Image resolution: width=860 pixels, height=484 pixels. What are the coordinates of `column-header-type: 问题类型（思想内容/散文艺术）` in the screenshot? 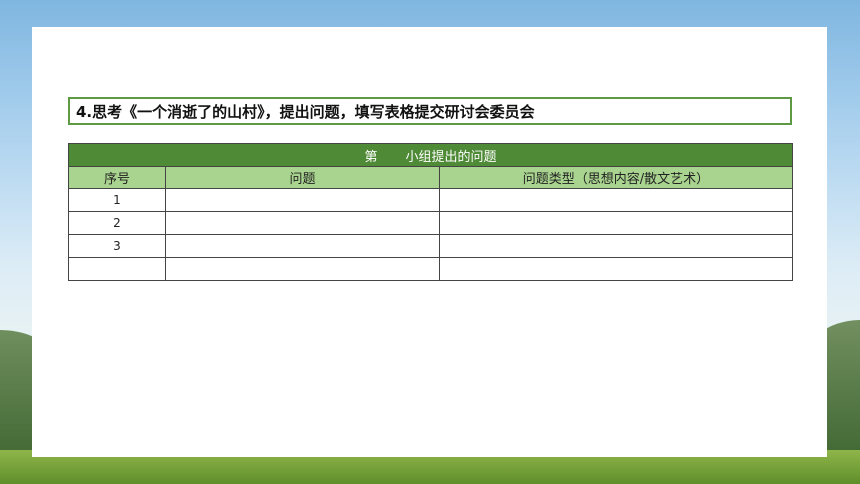 It's located at (616, 177).